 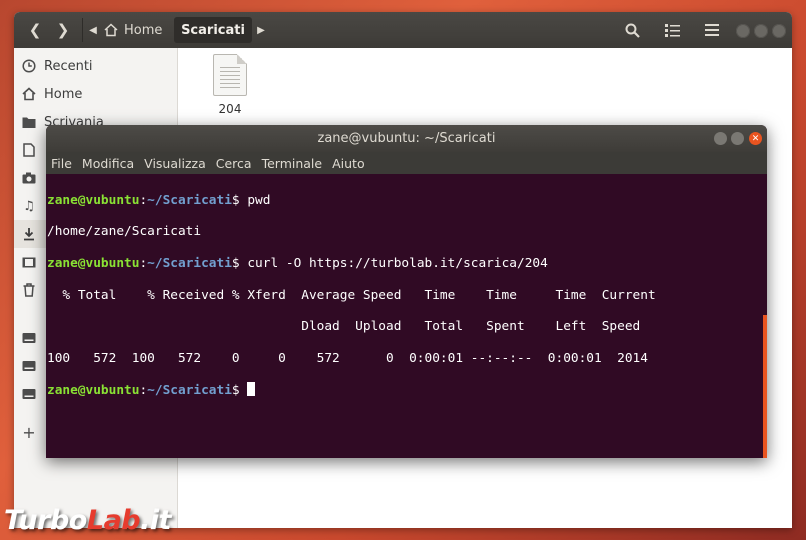 I want to click on sidebar-item-home: Home, so click(x=95, y=94).